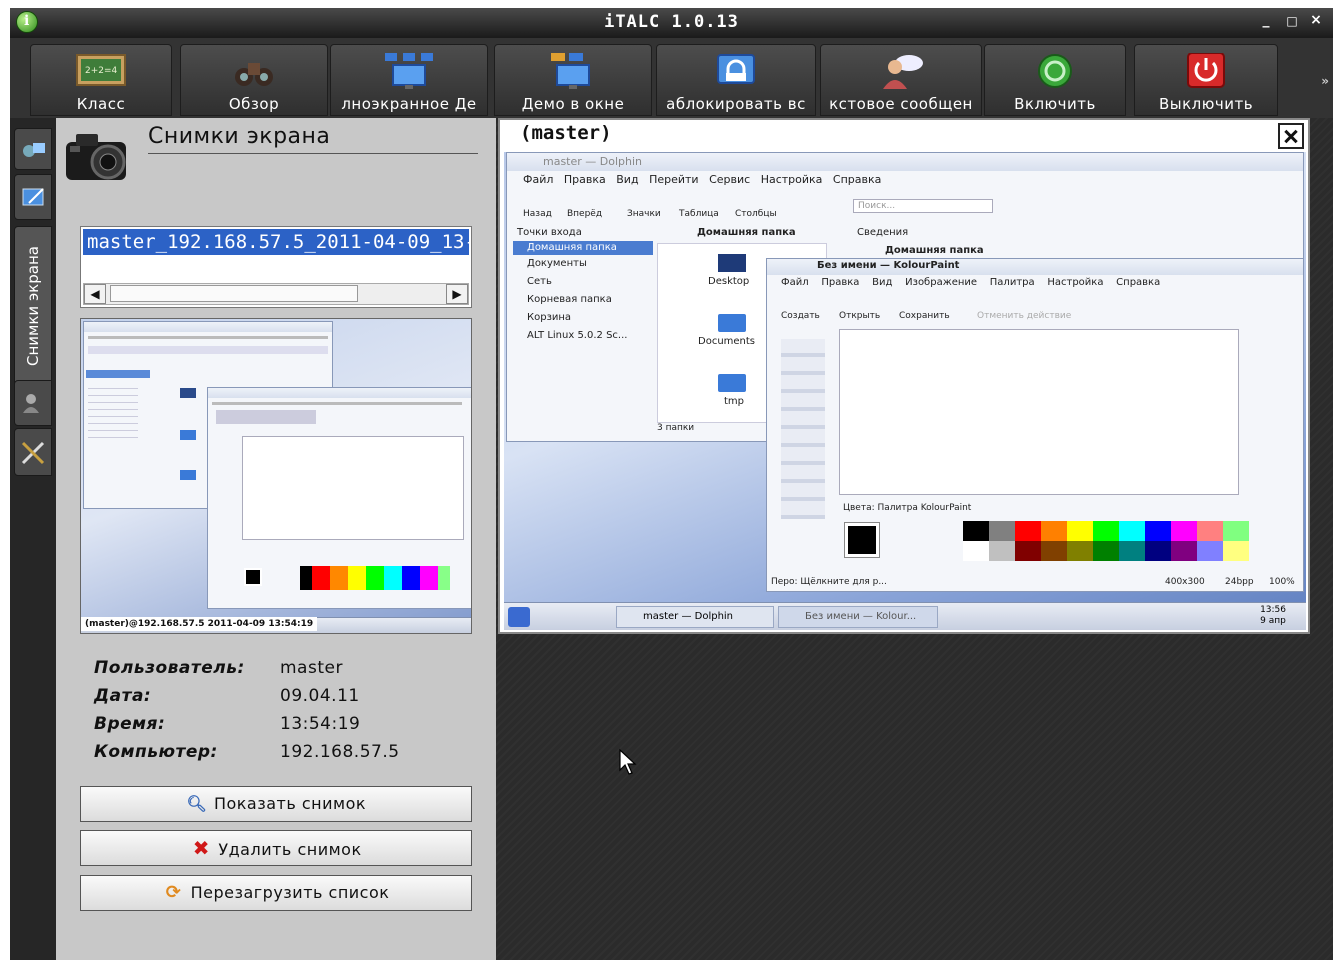 The width and height of the screenshot is (1333, 960). Describe the element at coordinates (33, 539) in the screenshot. I see `side-tab-bar: Снимки экрана` at that location.